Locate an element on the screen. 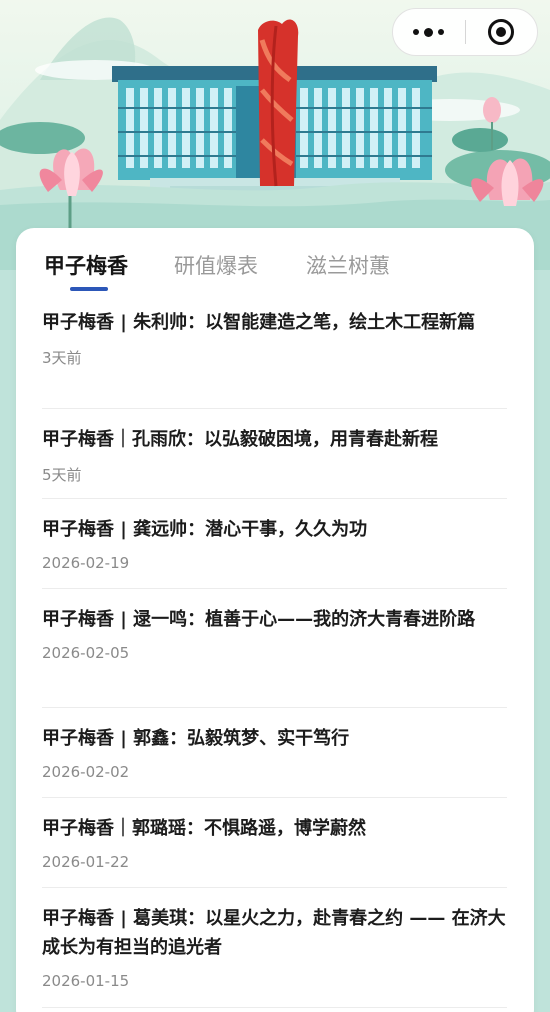  article-date: 2026-01-15 is located at coordinates (86, 981).